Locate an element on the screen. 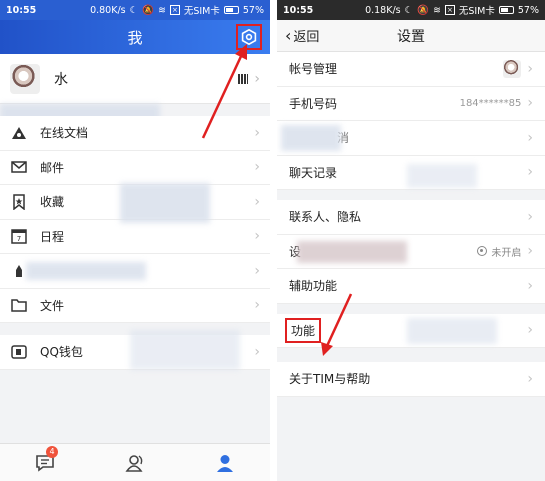 The height and width of the screenshot is (481, 545). page-title: 我 is located at coordinates (135, 37).